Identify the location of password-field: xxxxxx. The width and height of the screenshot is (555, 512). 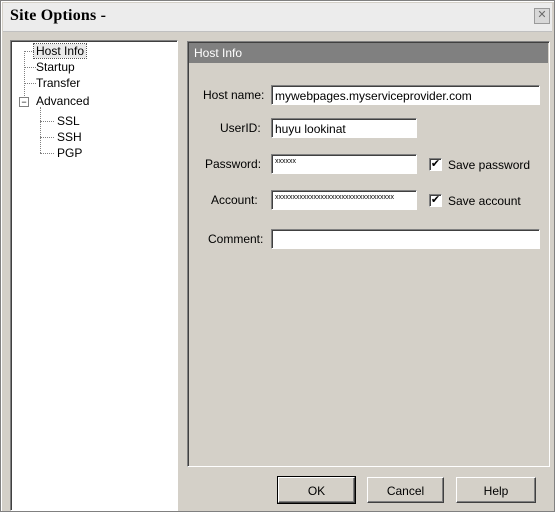
(344, 164).